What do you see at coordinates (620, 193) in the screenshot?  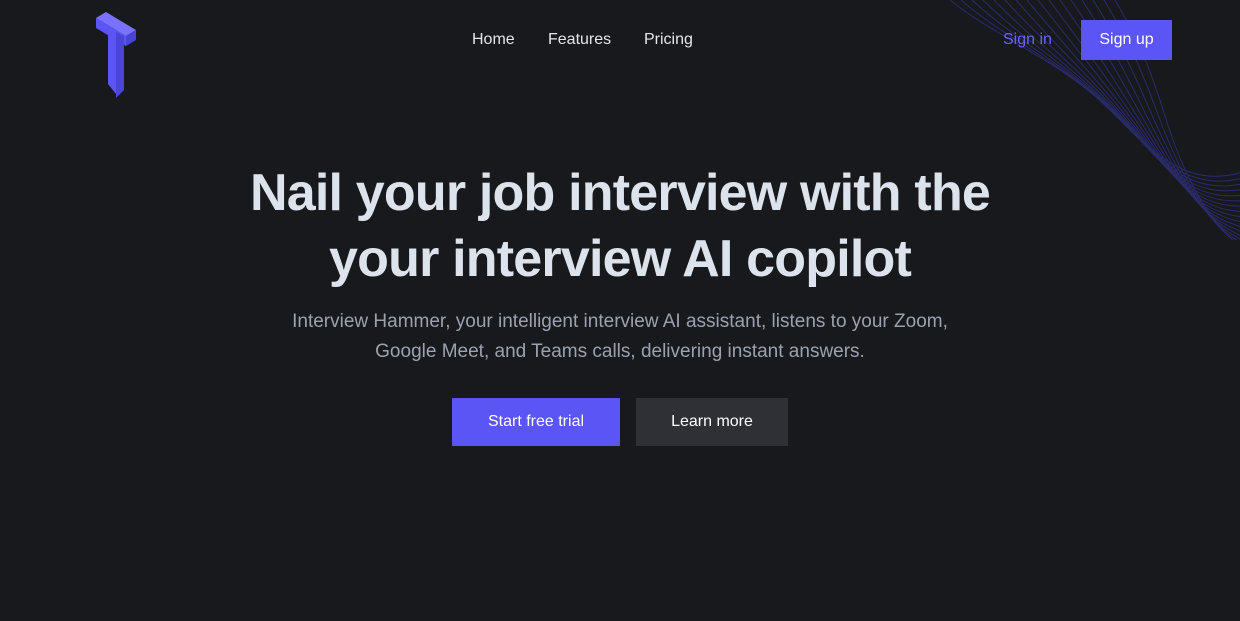 I see `hero-title-line-1: Nail your job interview with the` at bounding box center [620, 193].